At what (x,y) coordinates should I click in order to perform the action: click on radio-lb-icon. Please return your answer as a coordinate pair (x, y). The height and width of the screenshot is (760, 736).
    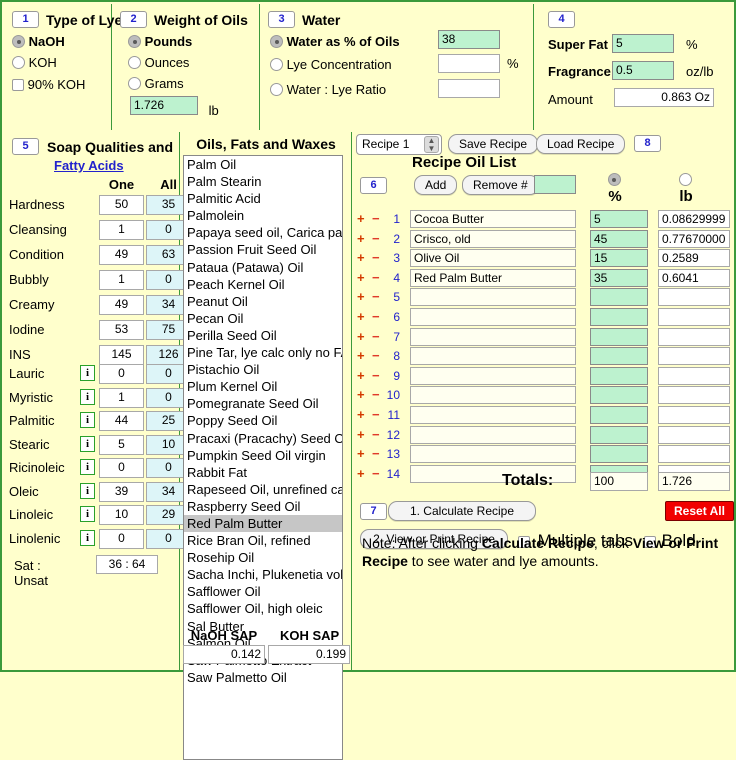
    Looking at the image, I should click on (685, 179).